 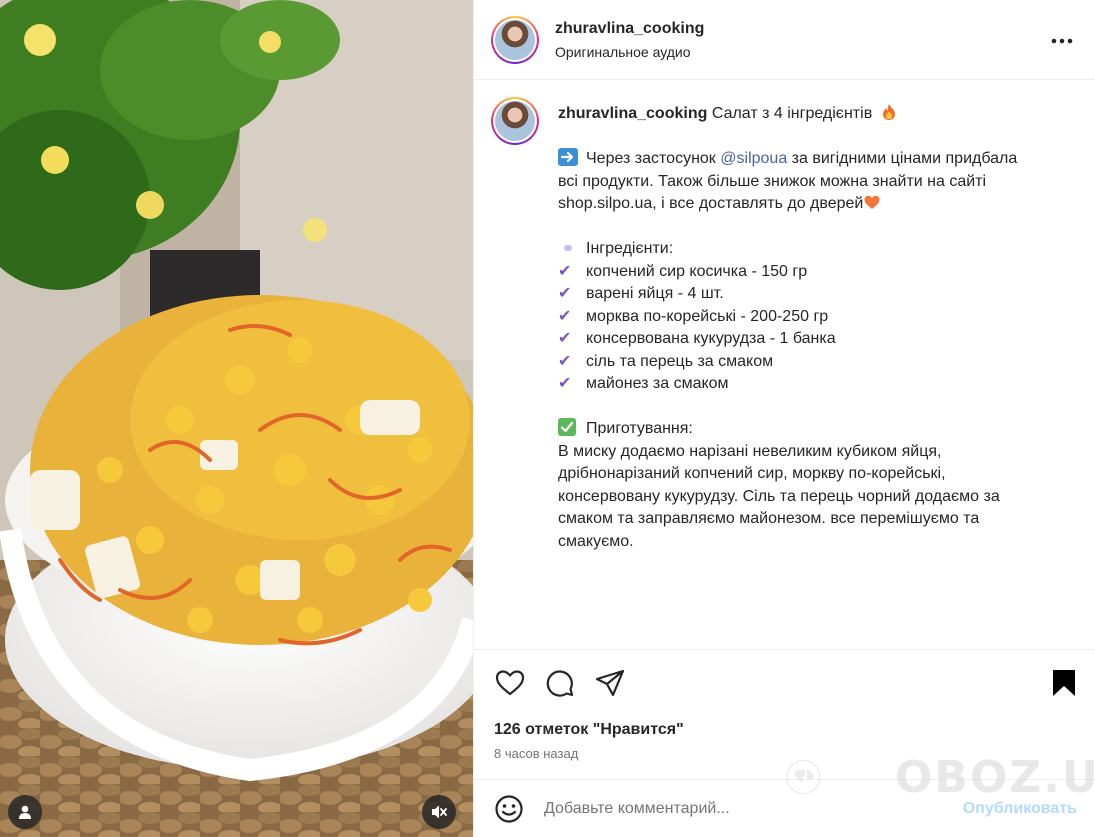 I want to click on save-button, so click(x=1064, y=685).